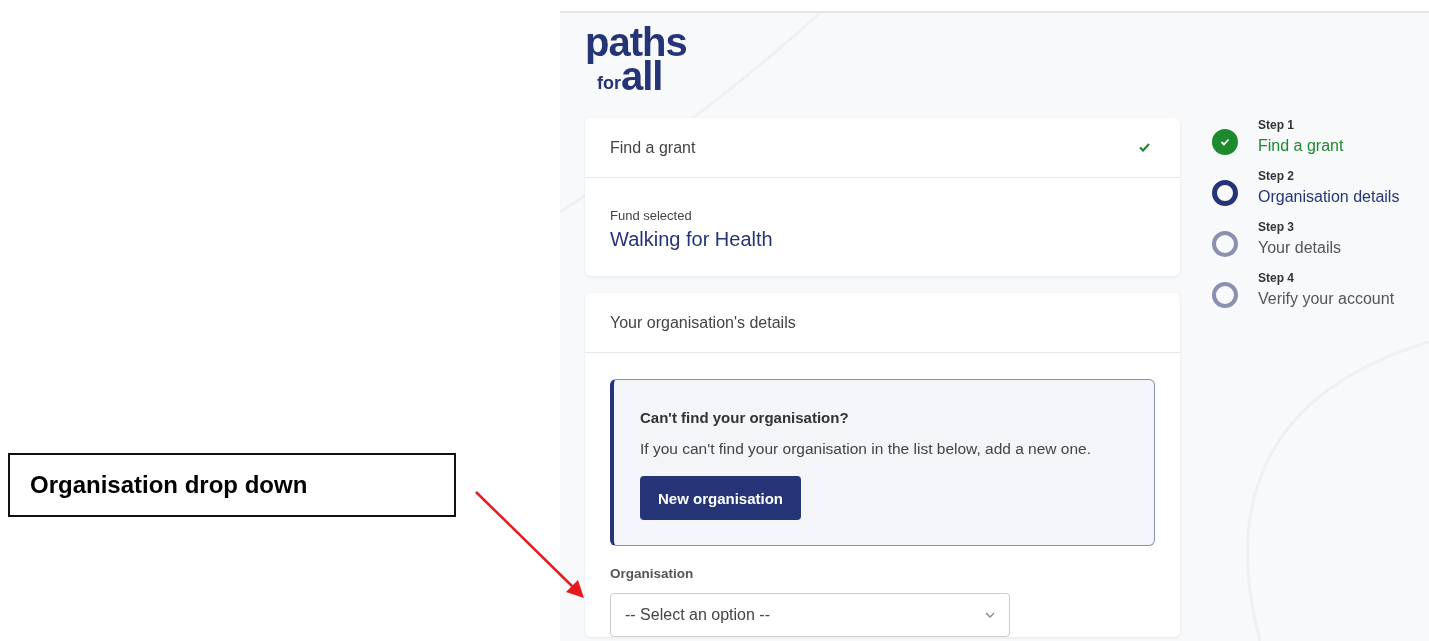 This screenshot has height=641, width=1429. I want to click on step-label: Your details, so click(1300, 248).